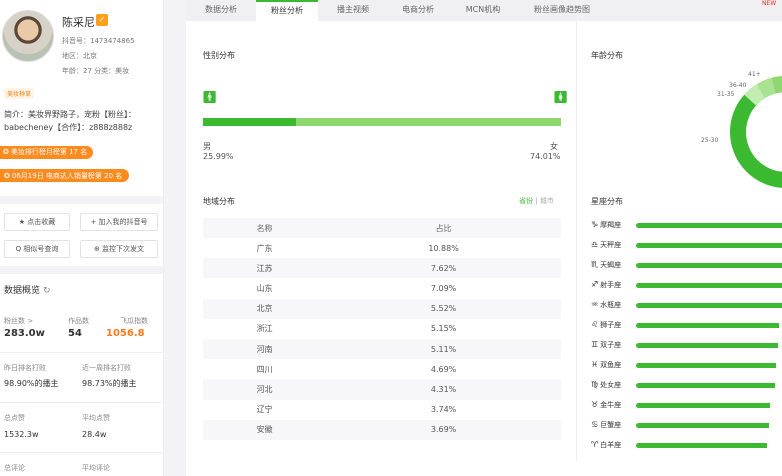 This screenshot has height=476, width=782. I want to click on tab-mcn: MCN机构, so click(483, 10).